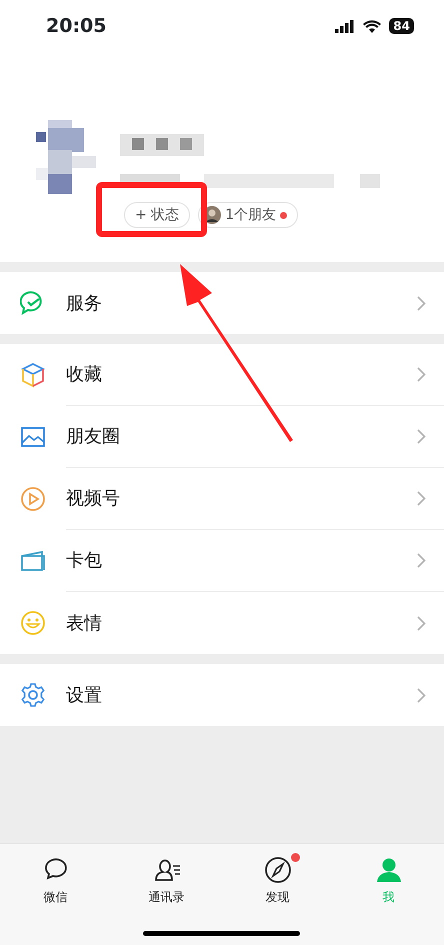 This screenshot has width=444, height=945. Describe the element at coordinates (33, 561) in the screenshot. I see `wallet-icon` at that location.